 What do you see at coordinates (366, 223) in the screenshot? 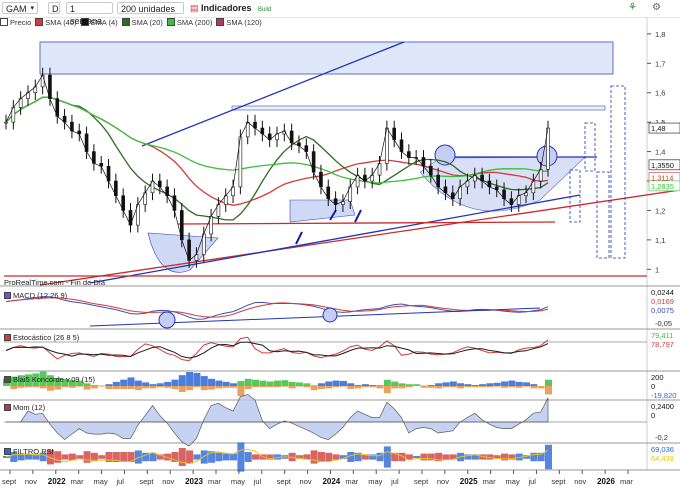
I see `support-line` at bounding box center [366, 223].